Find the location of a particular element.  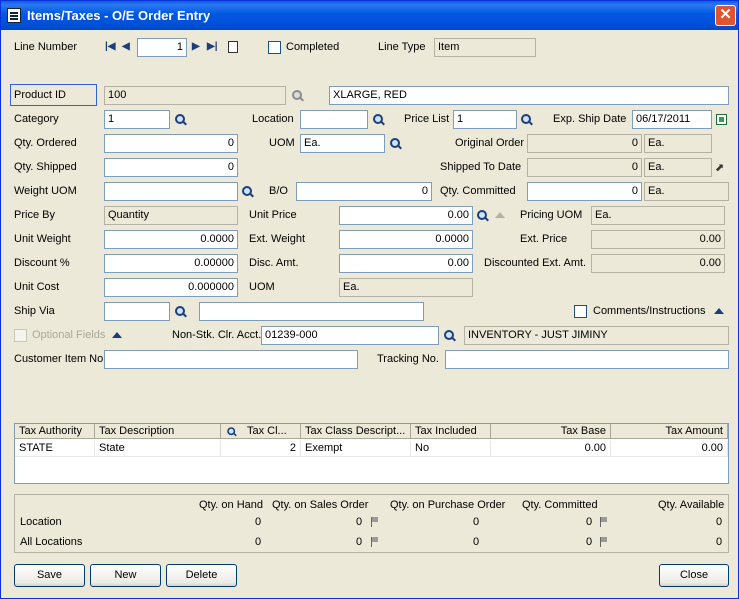

discount-pct-field: 0.00000 is located at coordinates (171, 263).